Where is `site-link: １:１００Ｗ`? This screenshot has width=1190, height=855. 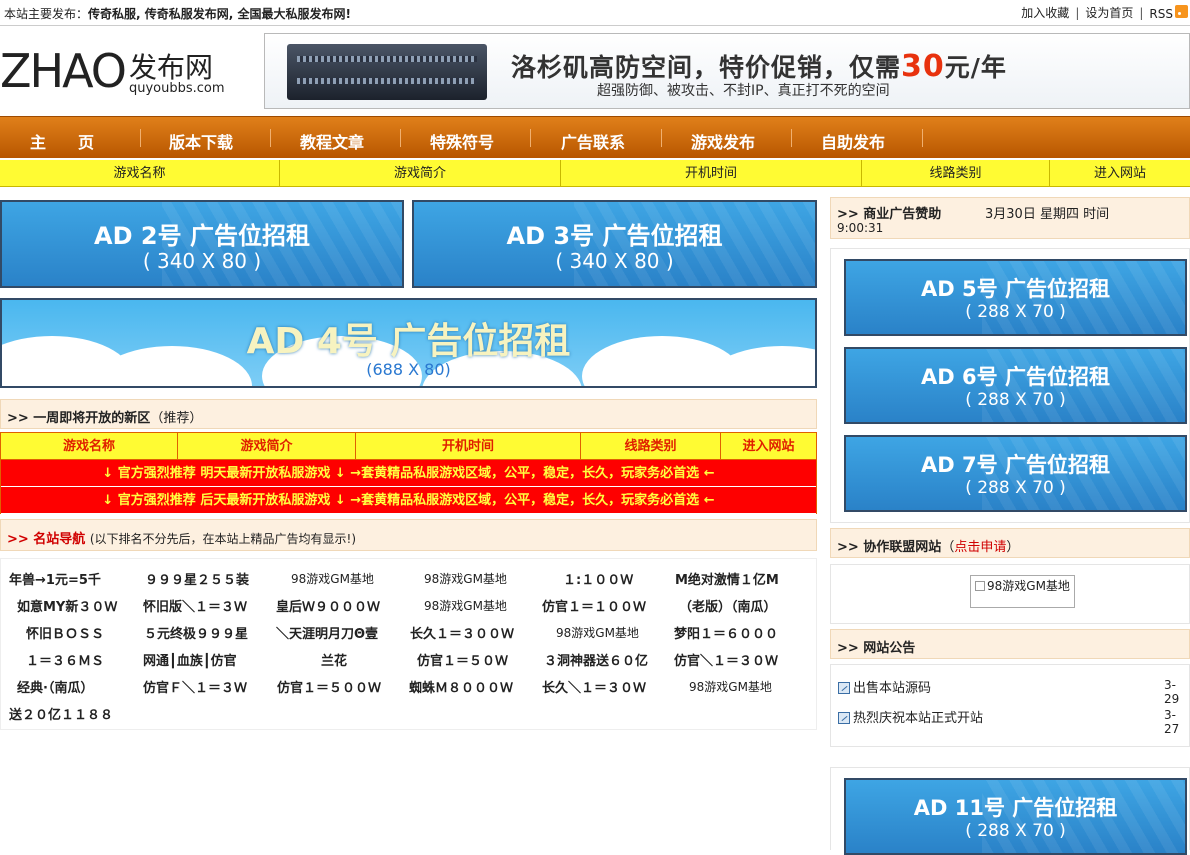 site-link: １:１００Ｗ is located at coordinates (598, 578).